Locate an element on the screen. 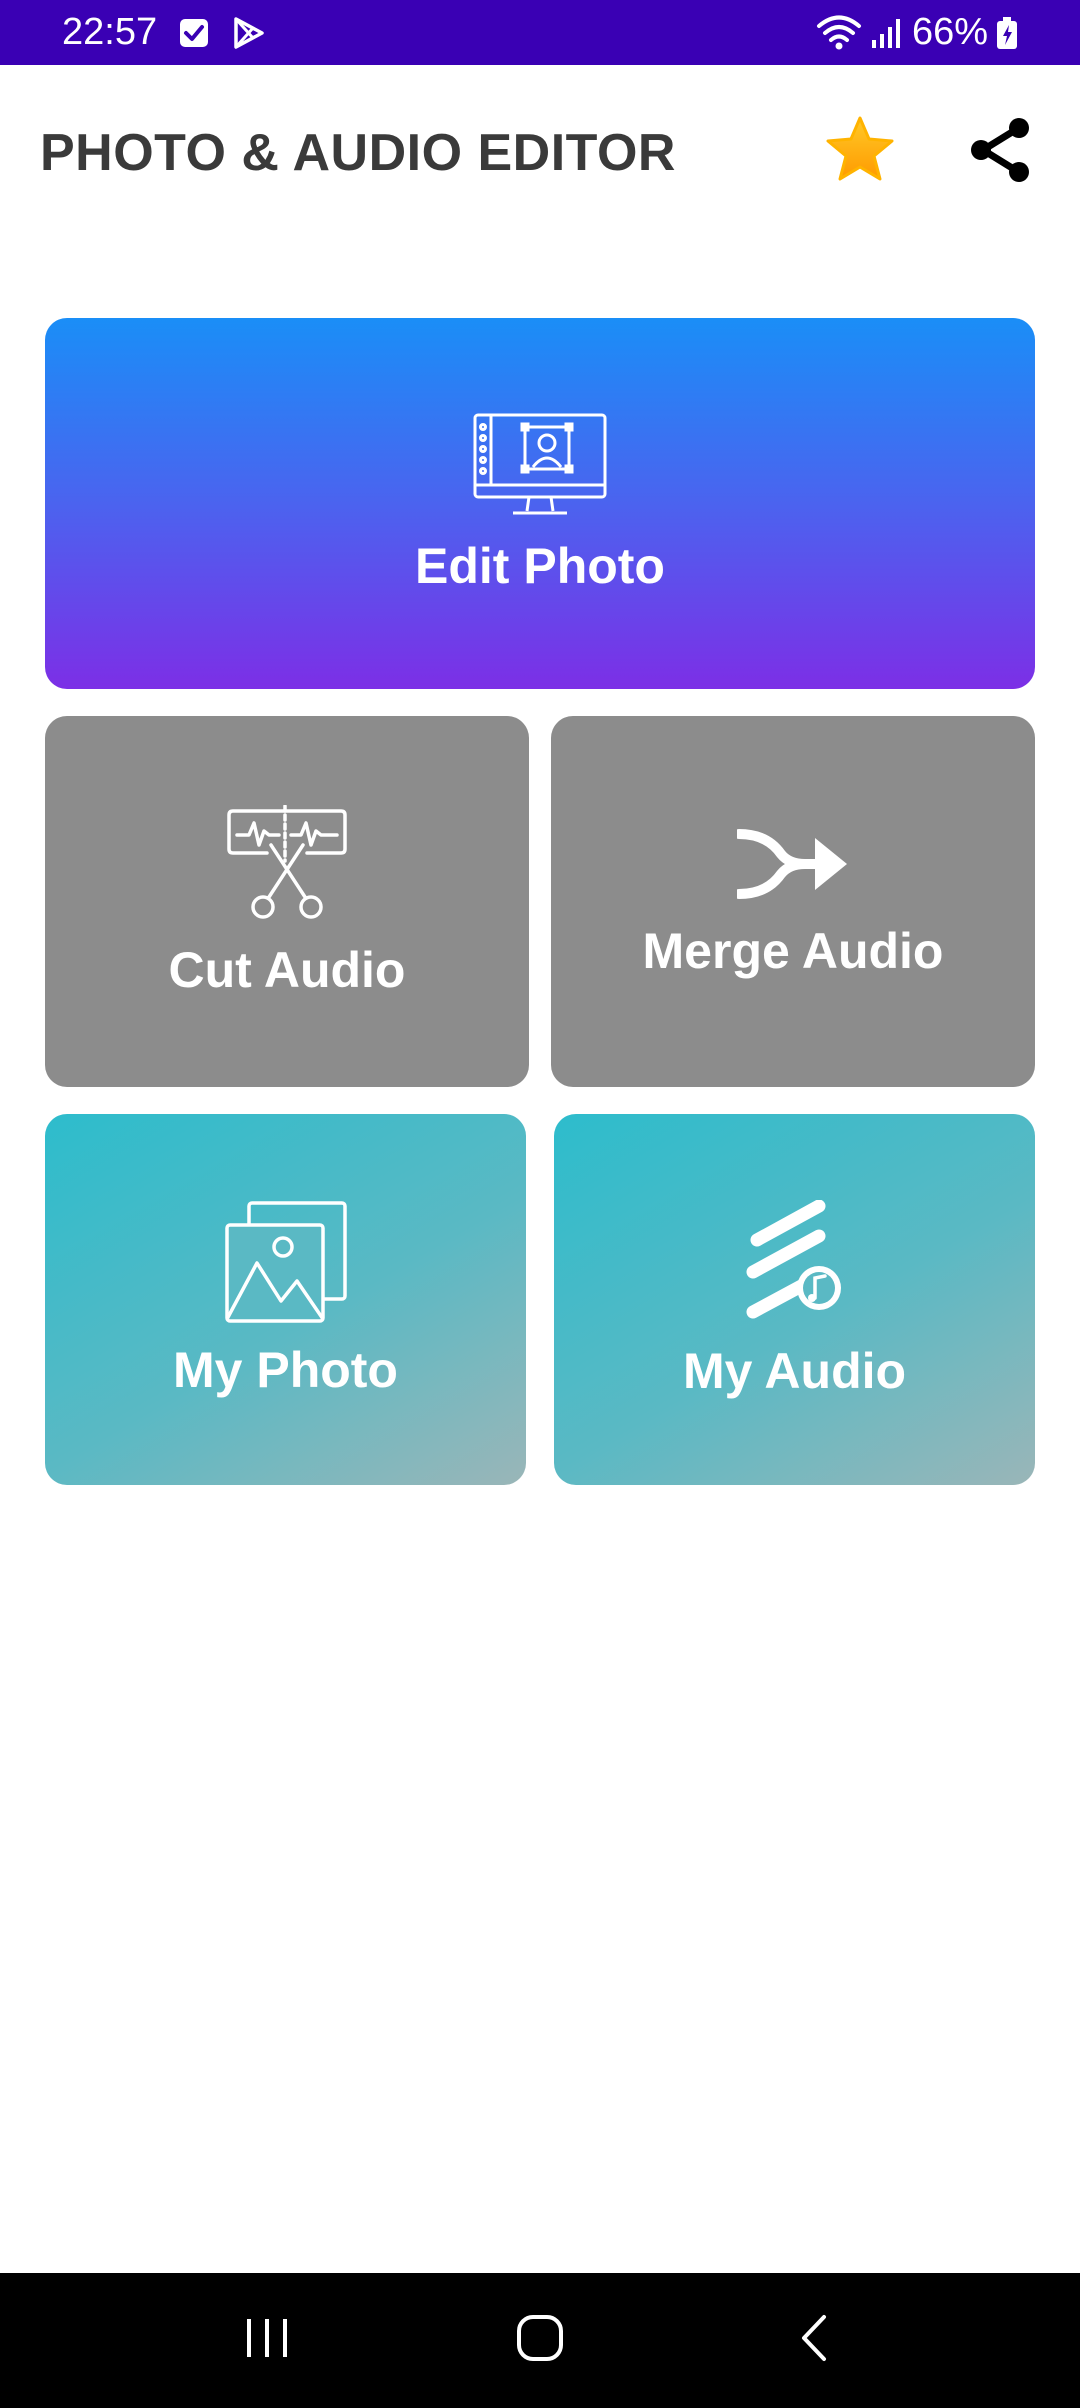 The width and height of the screenshot is (1080, 2408). back-button is located at coordinates (813, 2341).